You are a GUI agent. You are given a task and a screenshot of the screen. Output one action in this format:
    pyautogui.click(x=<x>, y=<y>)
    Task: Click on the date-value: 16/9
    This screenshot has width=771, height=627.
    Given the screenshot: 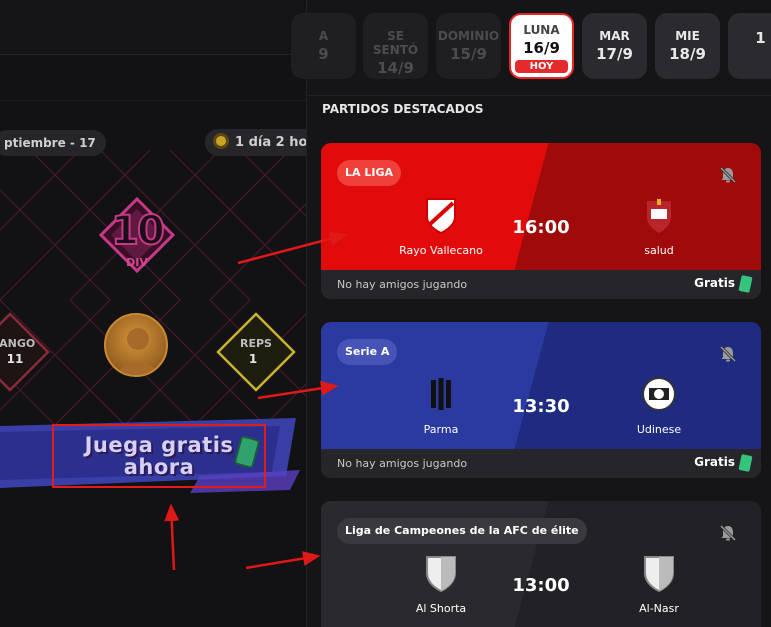 What is the action you would take?
    pyautogui.click(x=541, y=48)
    